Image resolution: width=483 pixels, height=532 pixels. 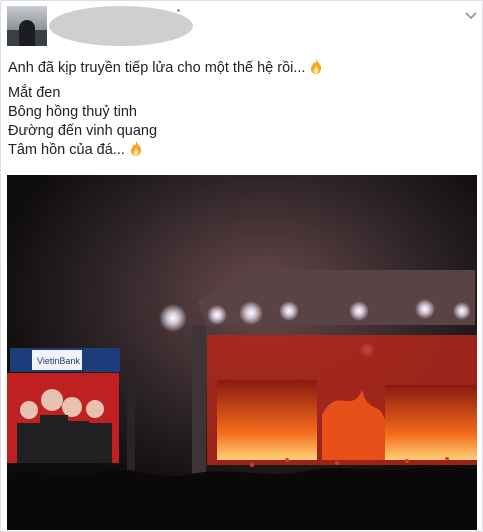 What do you see at coordinates (83, 131) in the screenshot?
I see `post-line-4: Đường đến vinh quang` at bounding box center [83, 131].